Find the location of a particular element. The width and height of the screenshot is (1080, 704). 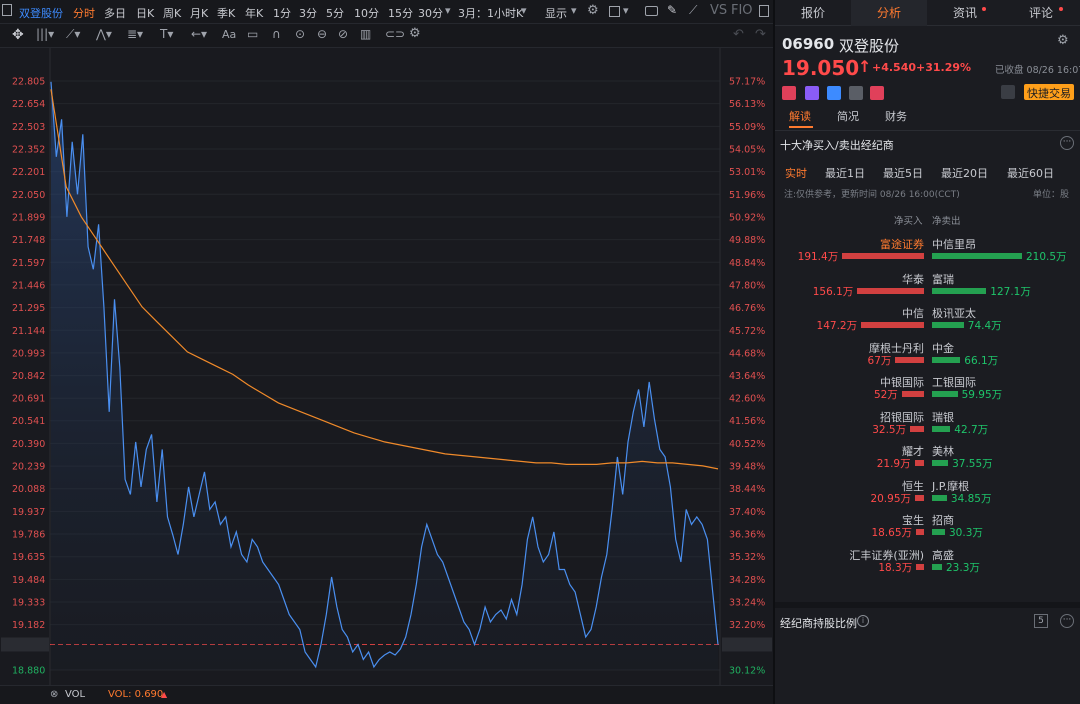

period-tab-week: 周K is located at coordinates (172, 13).